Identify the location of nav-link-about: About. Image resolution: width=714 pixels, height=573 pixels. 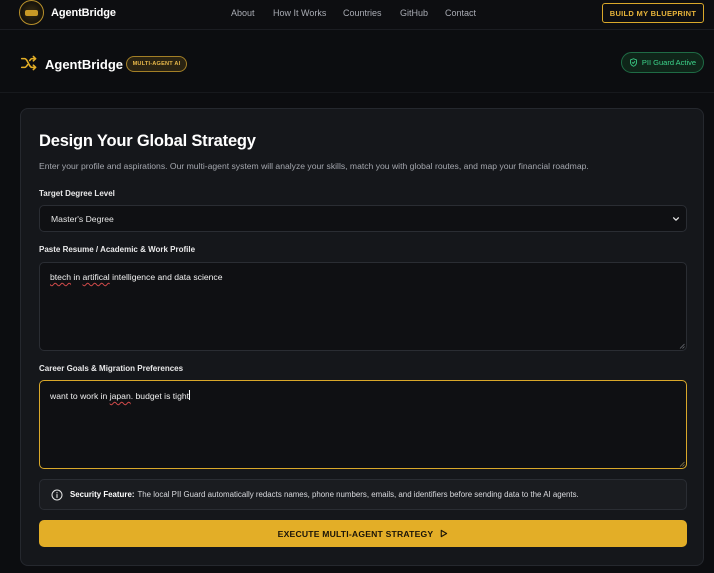
(243, 13).